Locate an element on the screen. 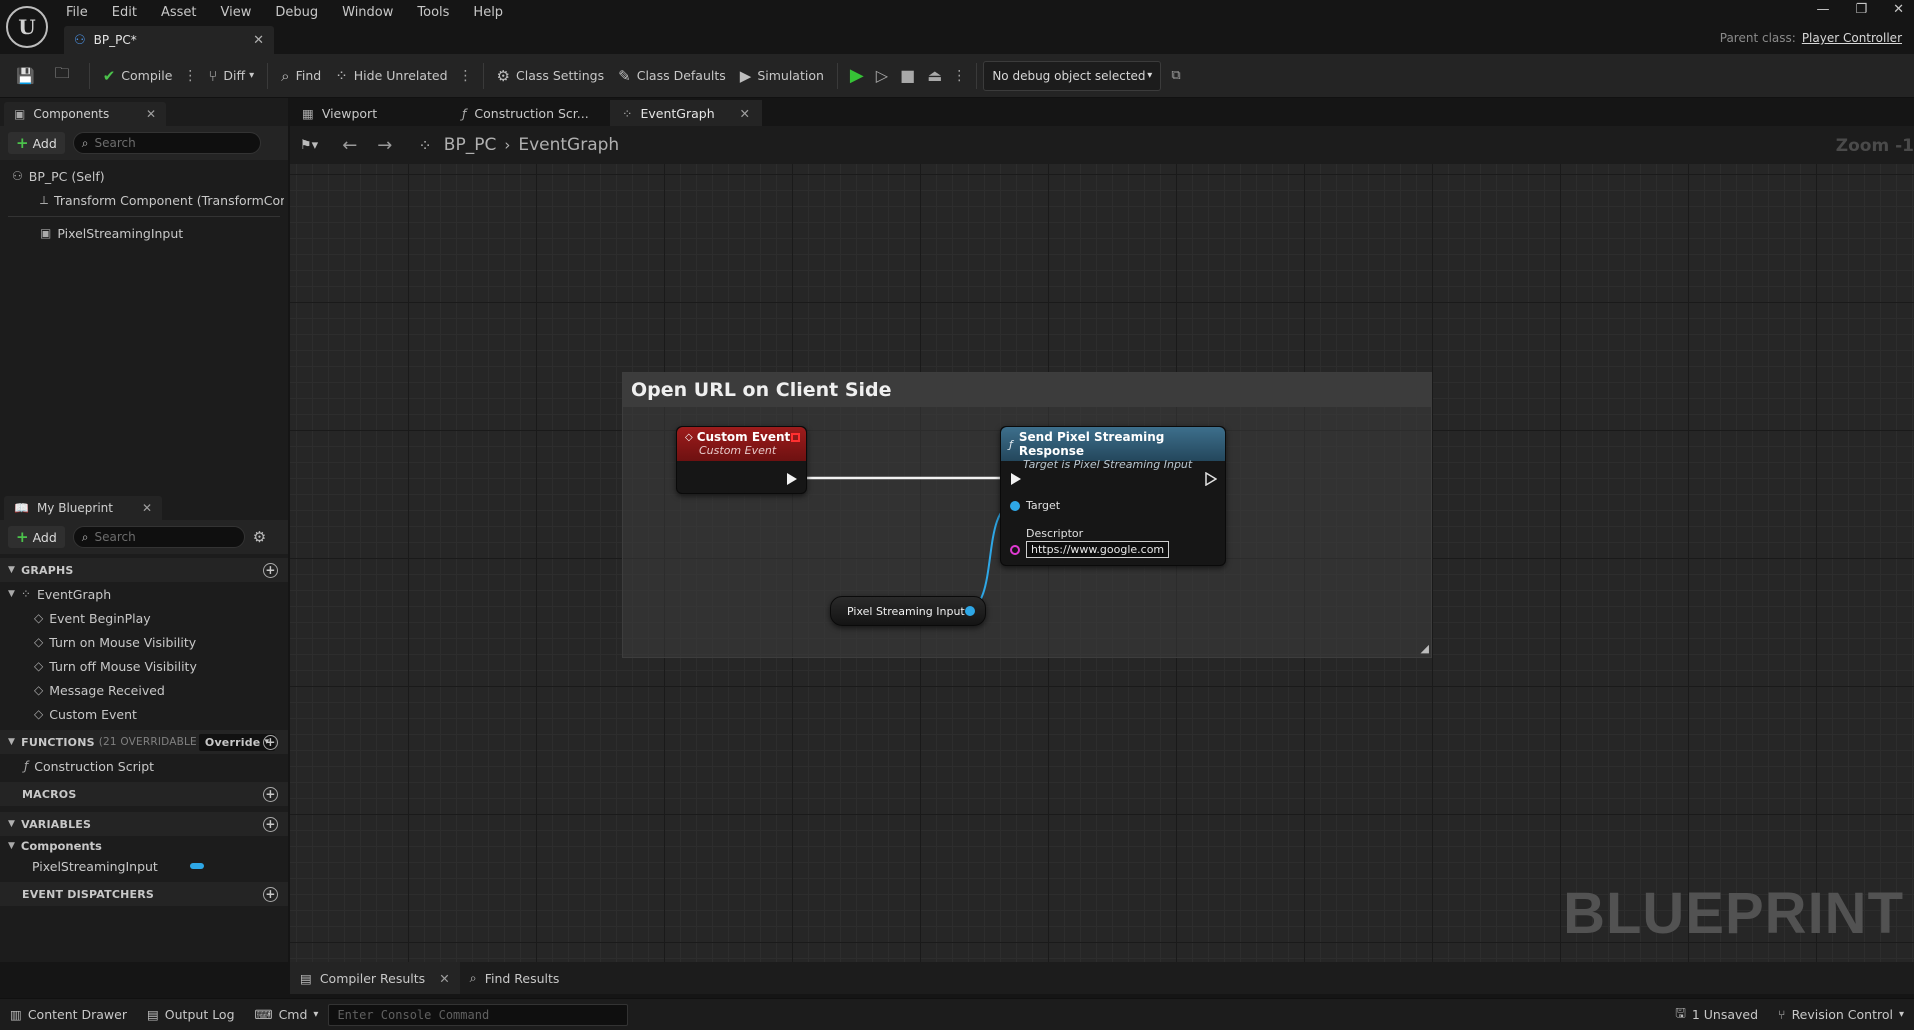 This screenshot has height=1030, width=1914. revision-control-label: Revision Control is located at coordinates (1842, 1014).